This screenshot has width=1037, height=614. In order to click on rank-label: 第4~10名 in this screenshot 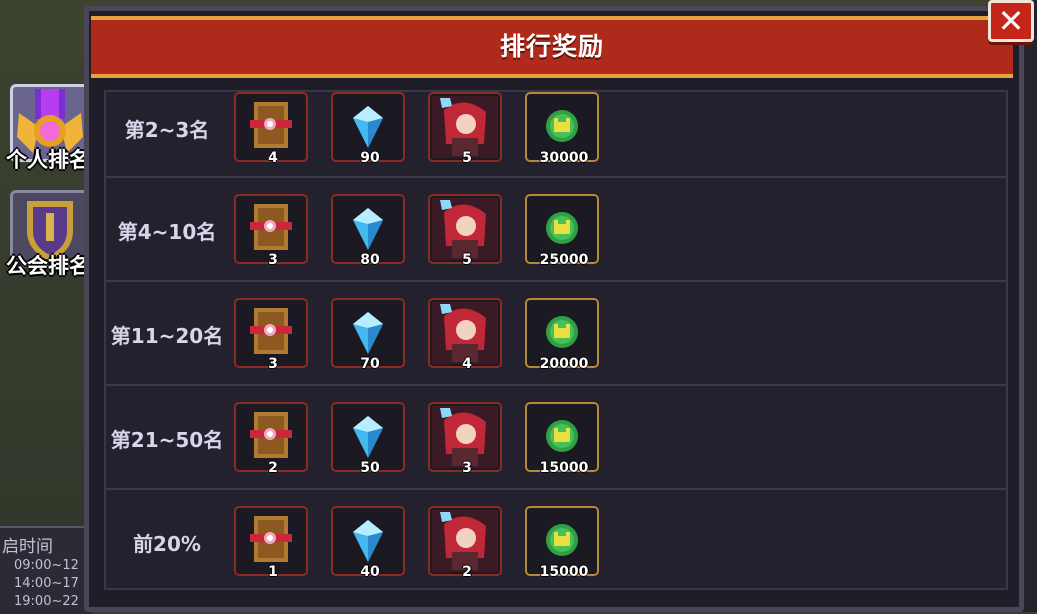, I will do `click(167, 232)`.